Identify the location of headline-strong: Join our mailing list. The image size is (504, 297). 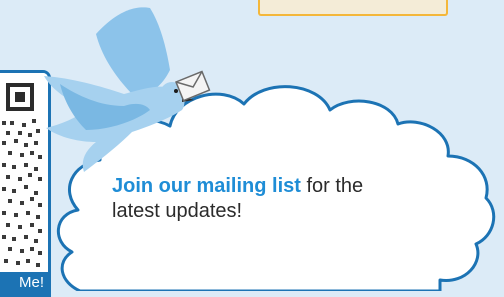
(206, 186).